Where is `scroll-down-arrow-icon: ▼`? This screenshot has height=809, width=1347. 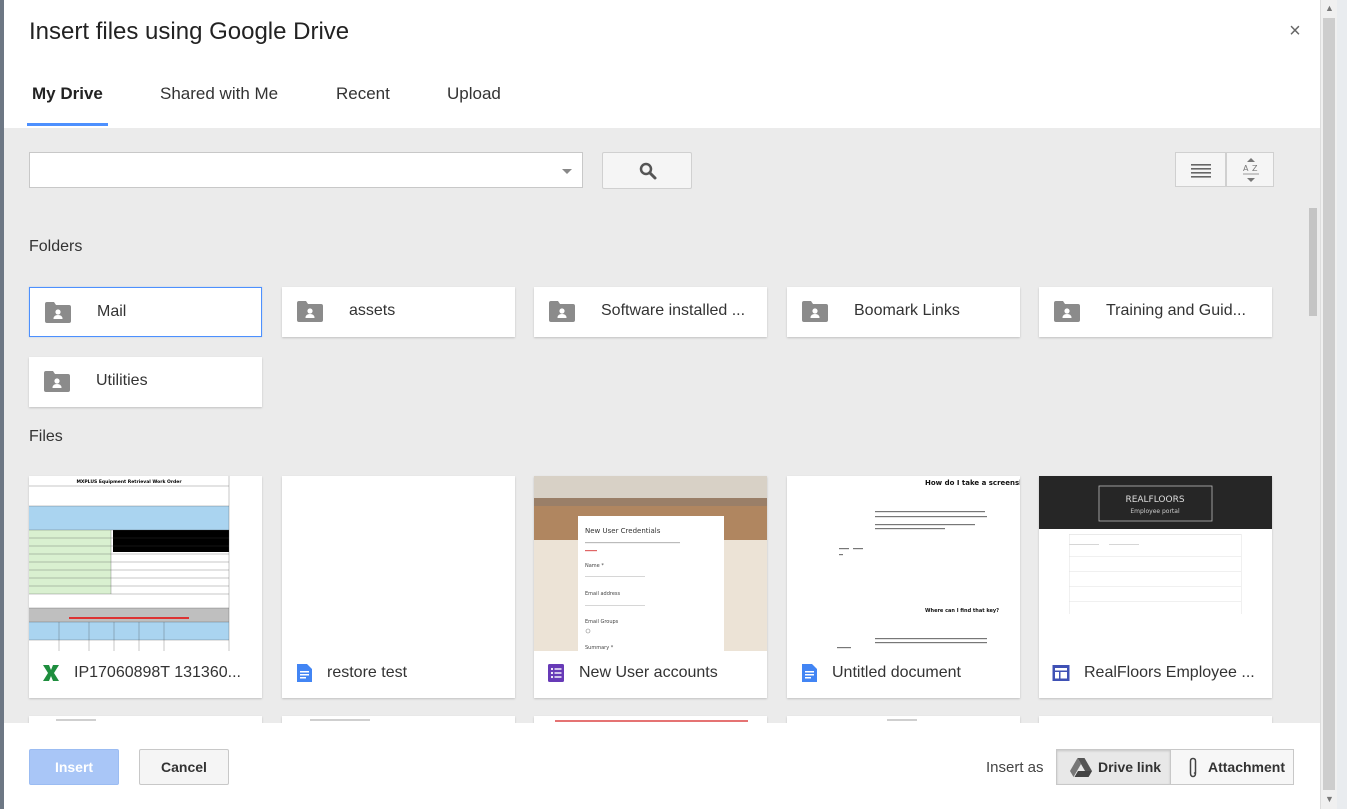 scroll-down-arrow-icon: ▼ is located at coordinates (1329, 799).